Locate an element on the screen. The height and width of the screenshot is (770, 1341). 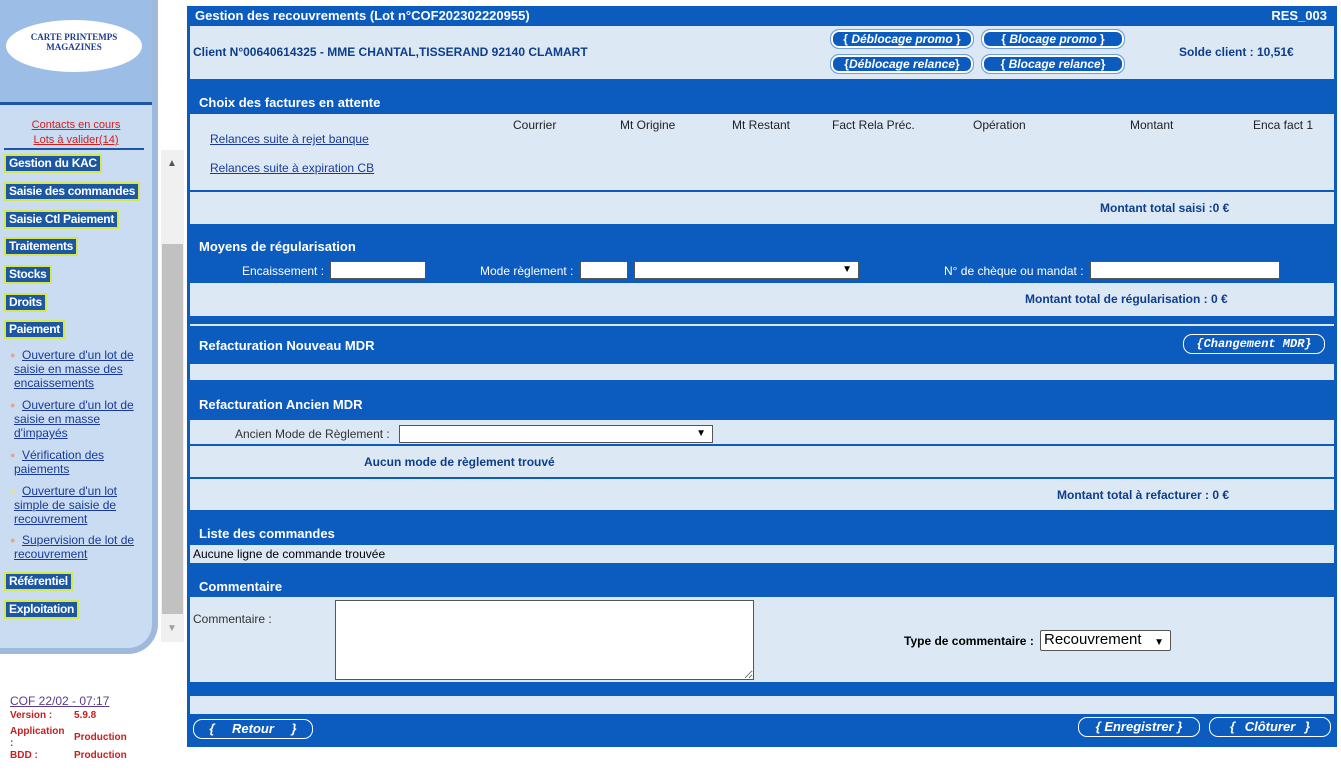
sub-item-verification-paiements: ● Vérification des paiements is located at coordinates (76, 462).